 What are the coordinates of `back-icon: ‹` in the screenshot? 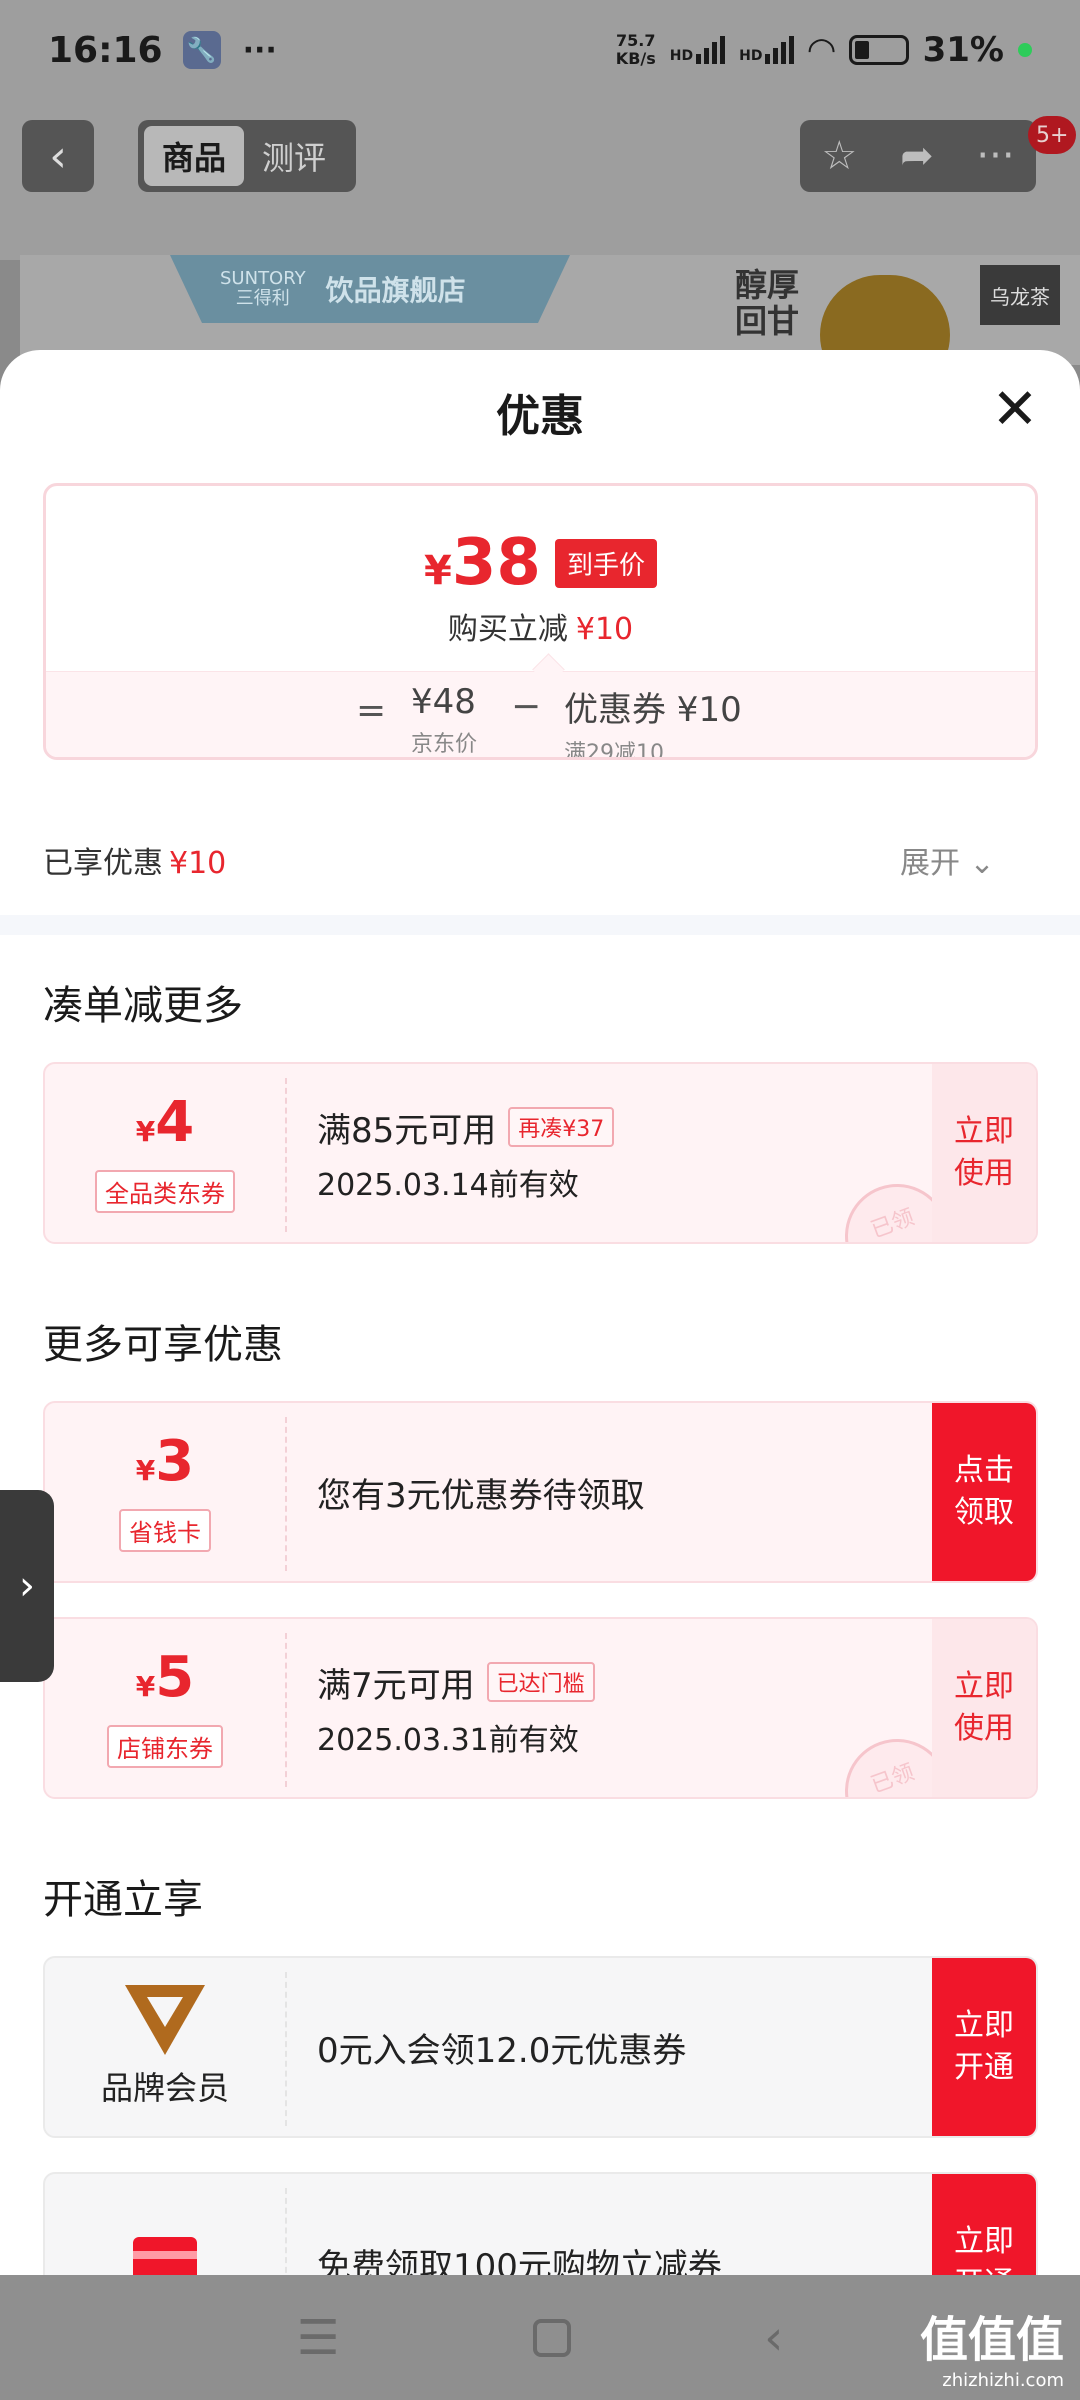 It's located at (773, 2338).